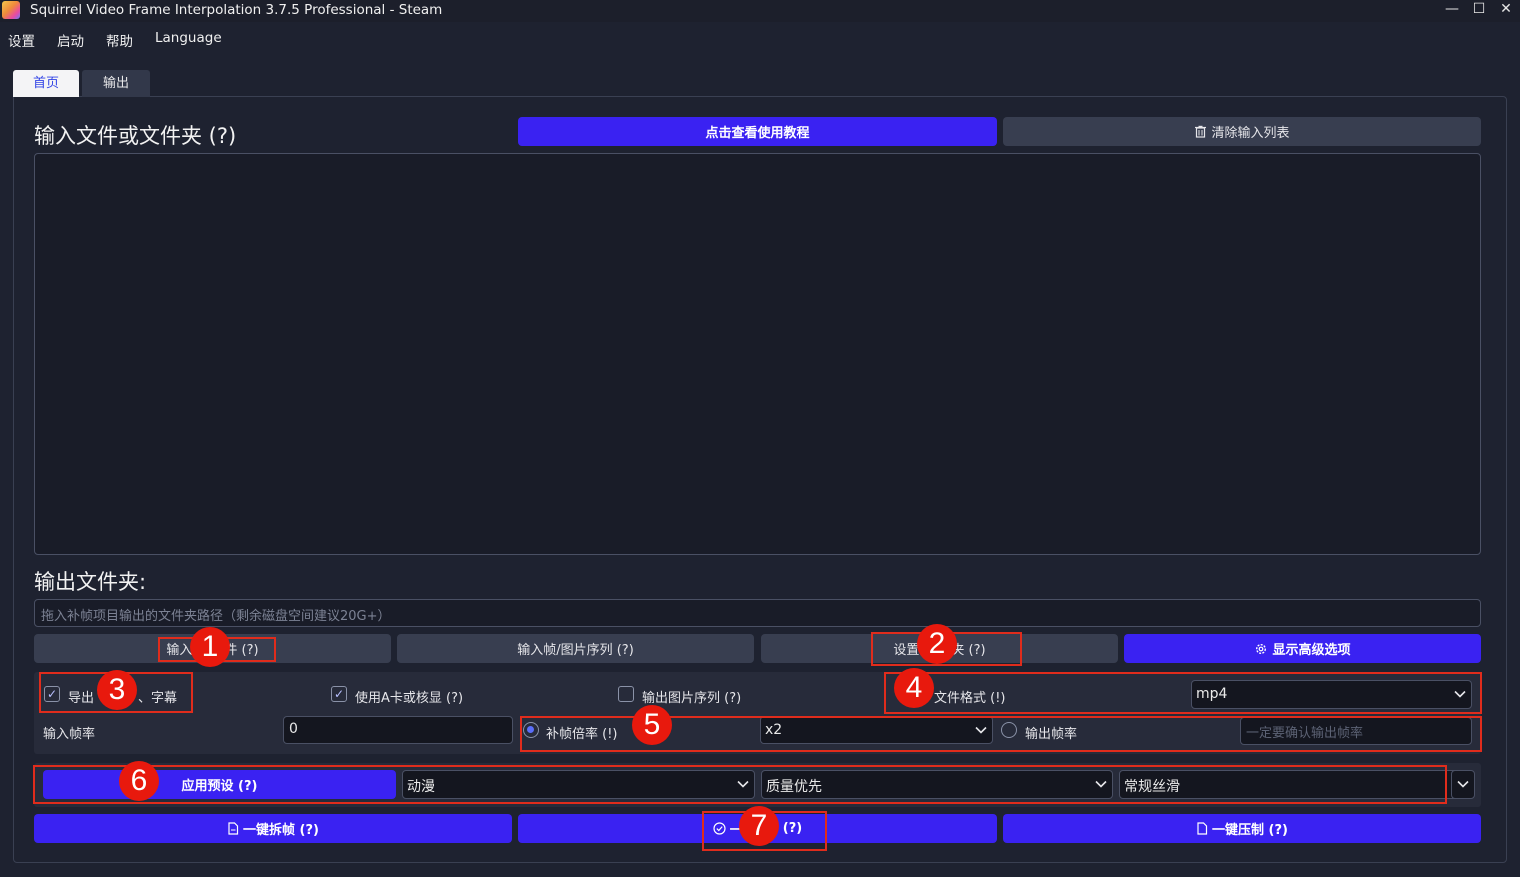 Image resolution: width=1520 pixels, height=877 pixels. Describe the element at coordinates (1250, 830) in the screenshot. I see `compress-label: 一键压制 (?)` at that location.